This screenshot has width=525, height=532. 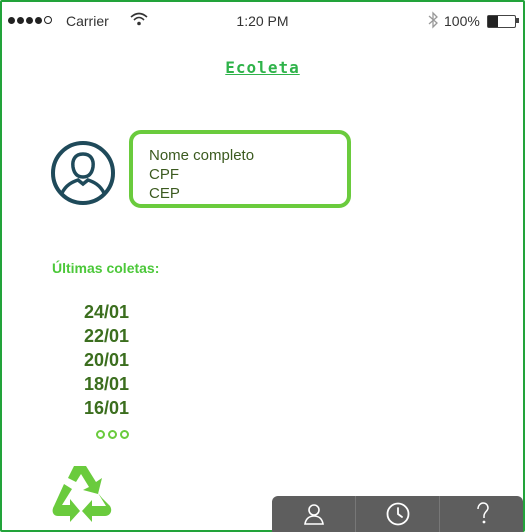 What do you see at coordinates (112, 434) in the screenshot?
I see `more-icon` at bounding box center [112, 434].